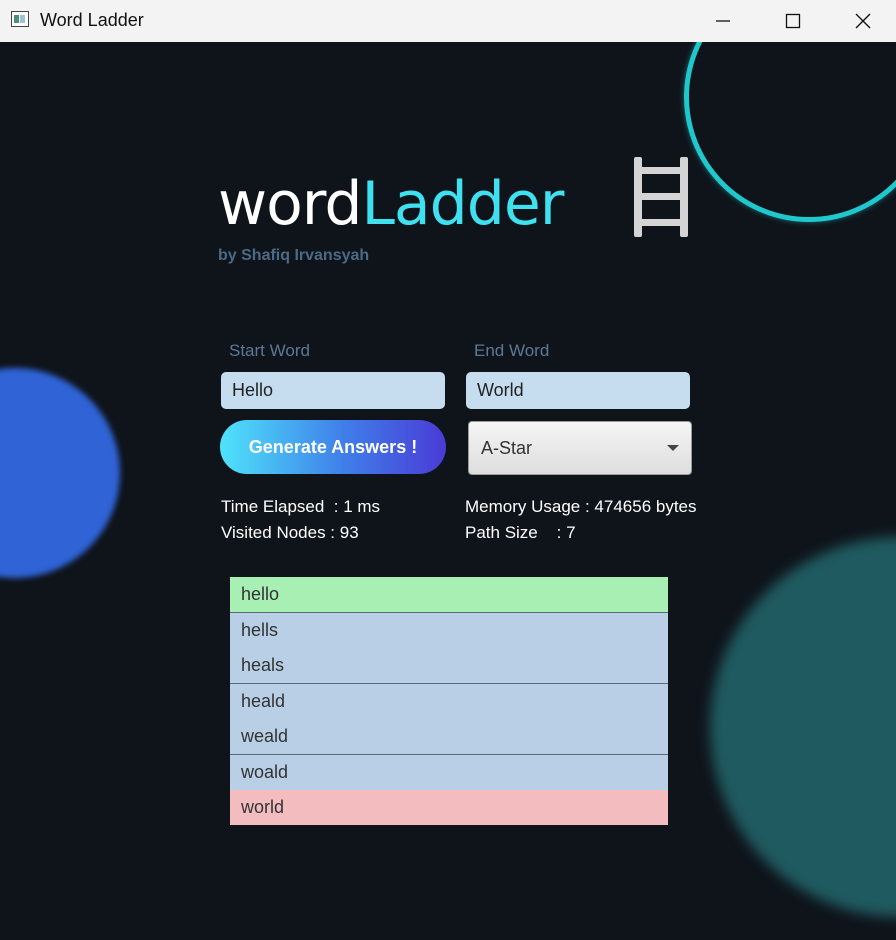 This screenshot has width=896, height=940. What do you see at coordinates (790, 132) in the screenshot?
I see `decorative-ring` at bounding box center [790, 132].